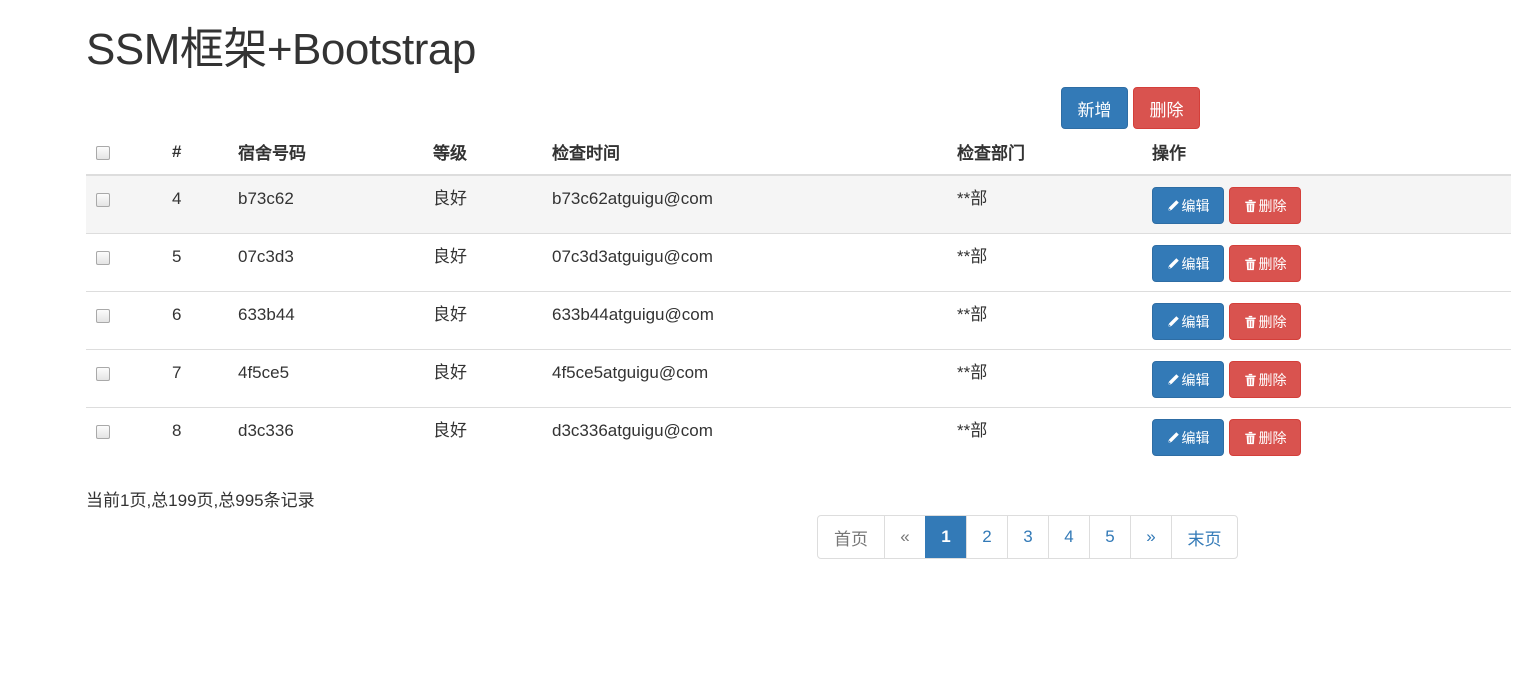  Describe the element at coordinates (633, 314) in the screenshot. I see `cell-time-text: 633b44atguigu@com` at that location.